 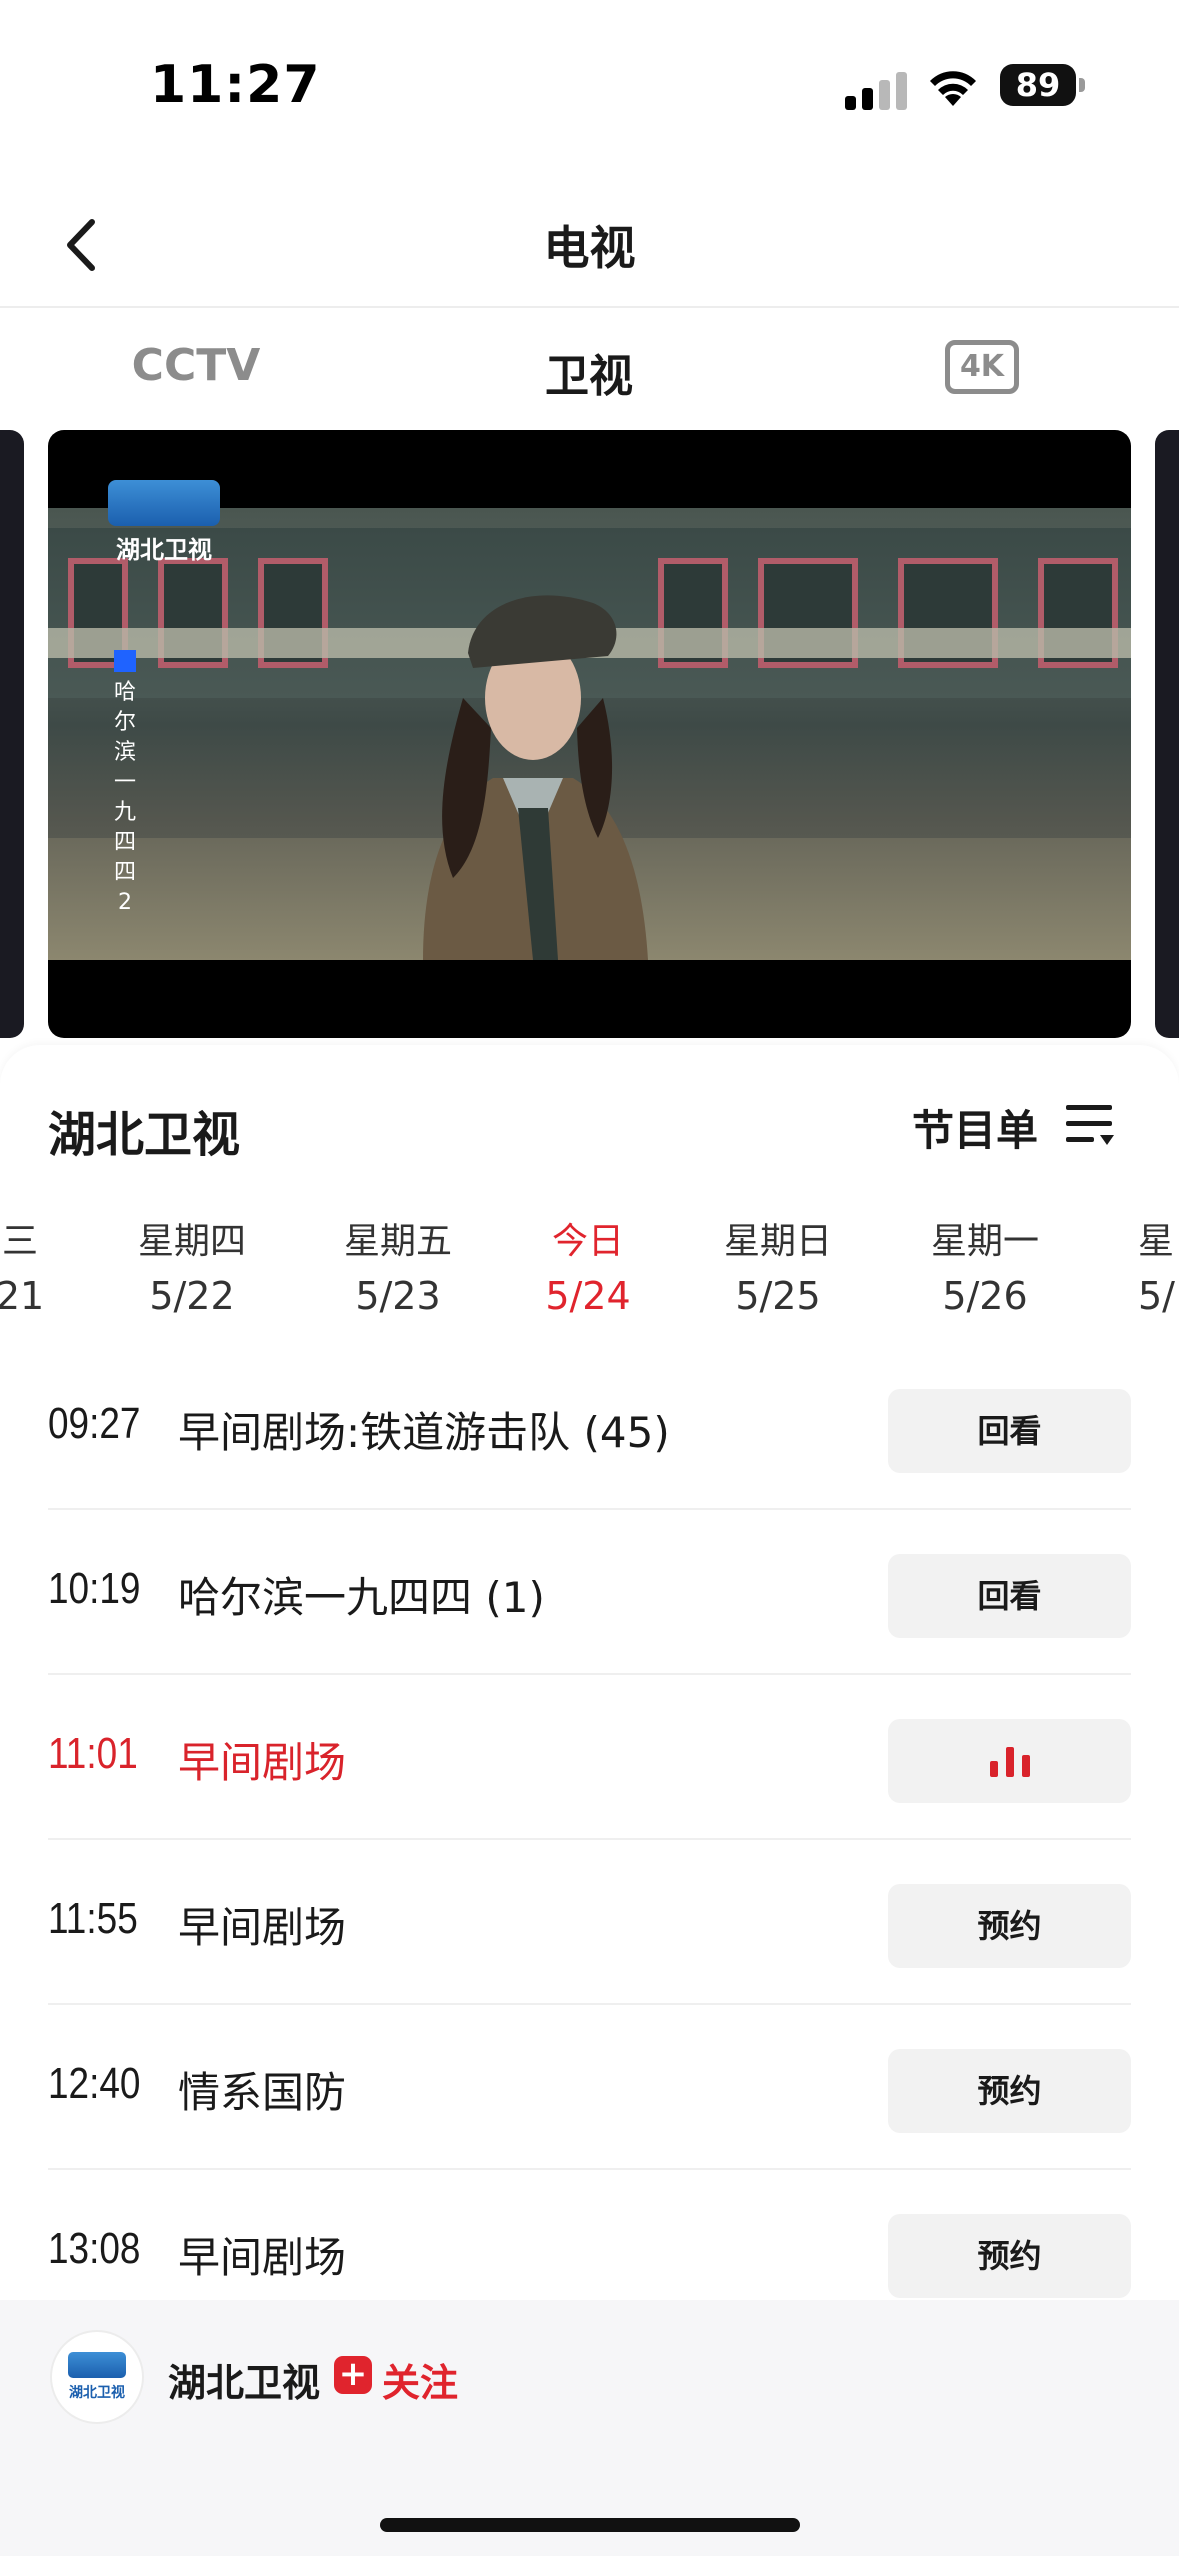 What do you see at coordinates (589, 1592) in the screenshot?
I see `program-row: 10:19 哈尔滨一九四四 (1) 回看` at bounding box center [589, 1592].